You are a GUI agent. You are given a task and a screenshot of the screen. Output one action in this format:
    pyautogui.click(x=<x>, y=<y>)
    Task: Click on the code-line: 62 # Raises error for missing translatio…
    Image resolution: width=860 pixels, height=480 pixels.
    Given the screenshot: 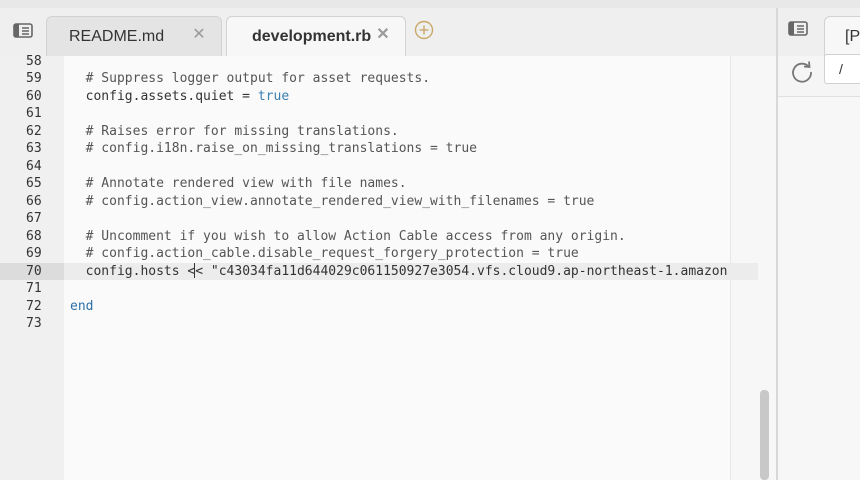 What is the action you would take?
    pyautogui.click(x=388, y=132)
    